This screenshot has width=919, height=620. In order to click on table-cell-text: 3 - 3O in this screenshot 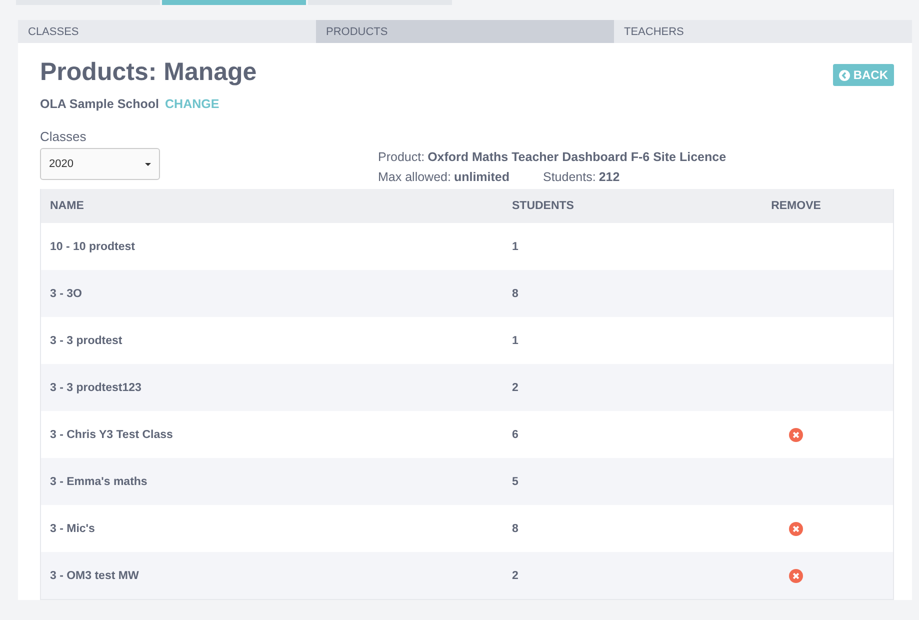, I will do `click(66, 294)`.